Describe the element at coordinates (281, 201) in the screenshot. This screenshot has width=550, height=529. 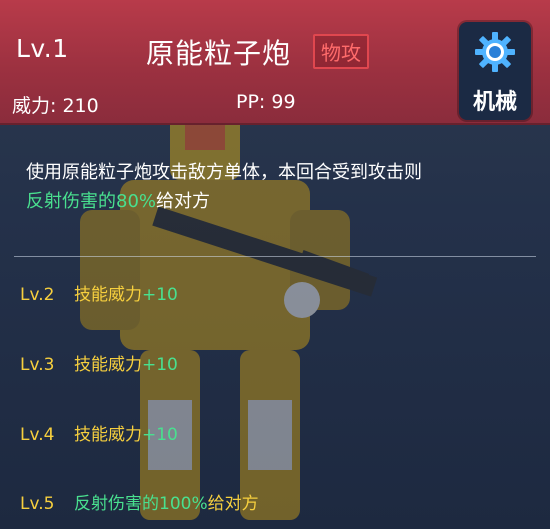
I see `description-line-2: 反射伤害的80%给对方` at that location.